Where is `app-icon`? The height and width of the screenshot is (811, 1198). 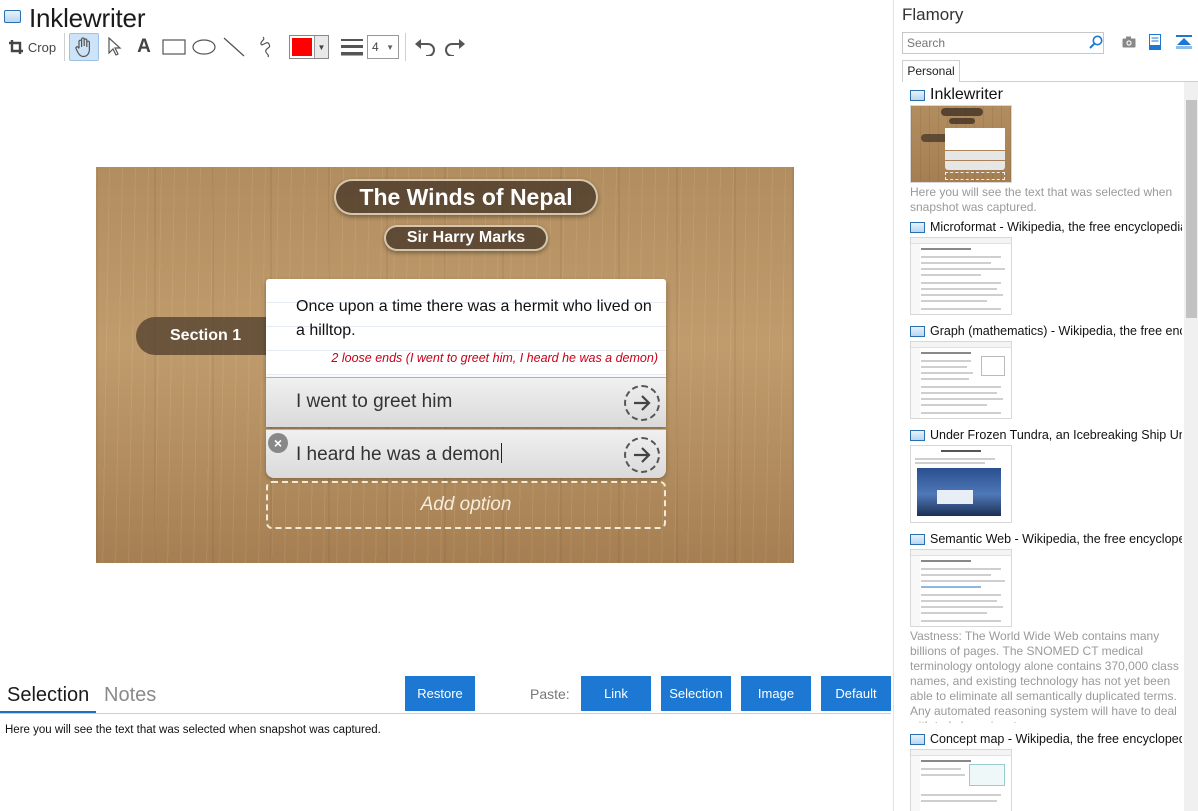 app-icon is located at coordinates (12, 16).